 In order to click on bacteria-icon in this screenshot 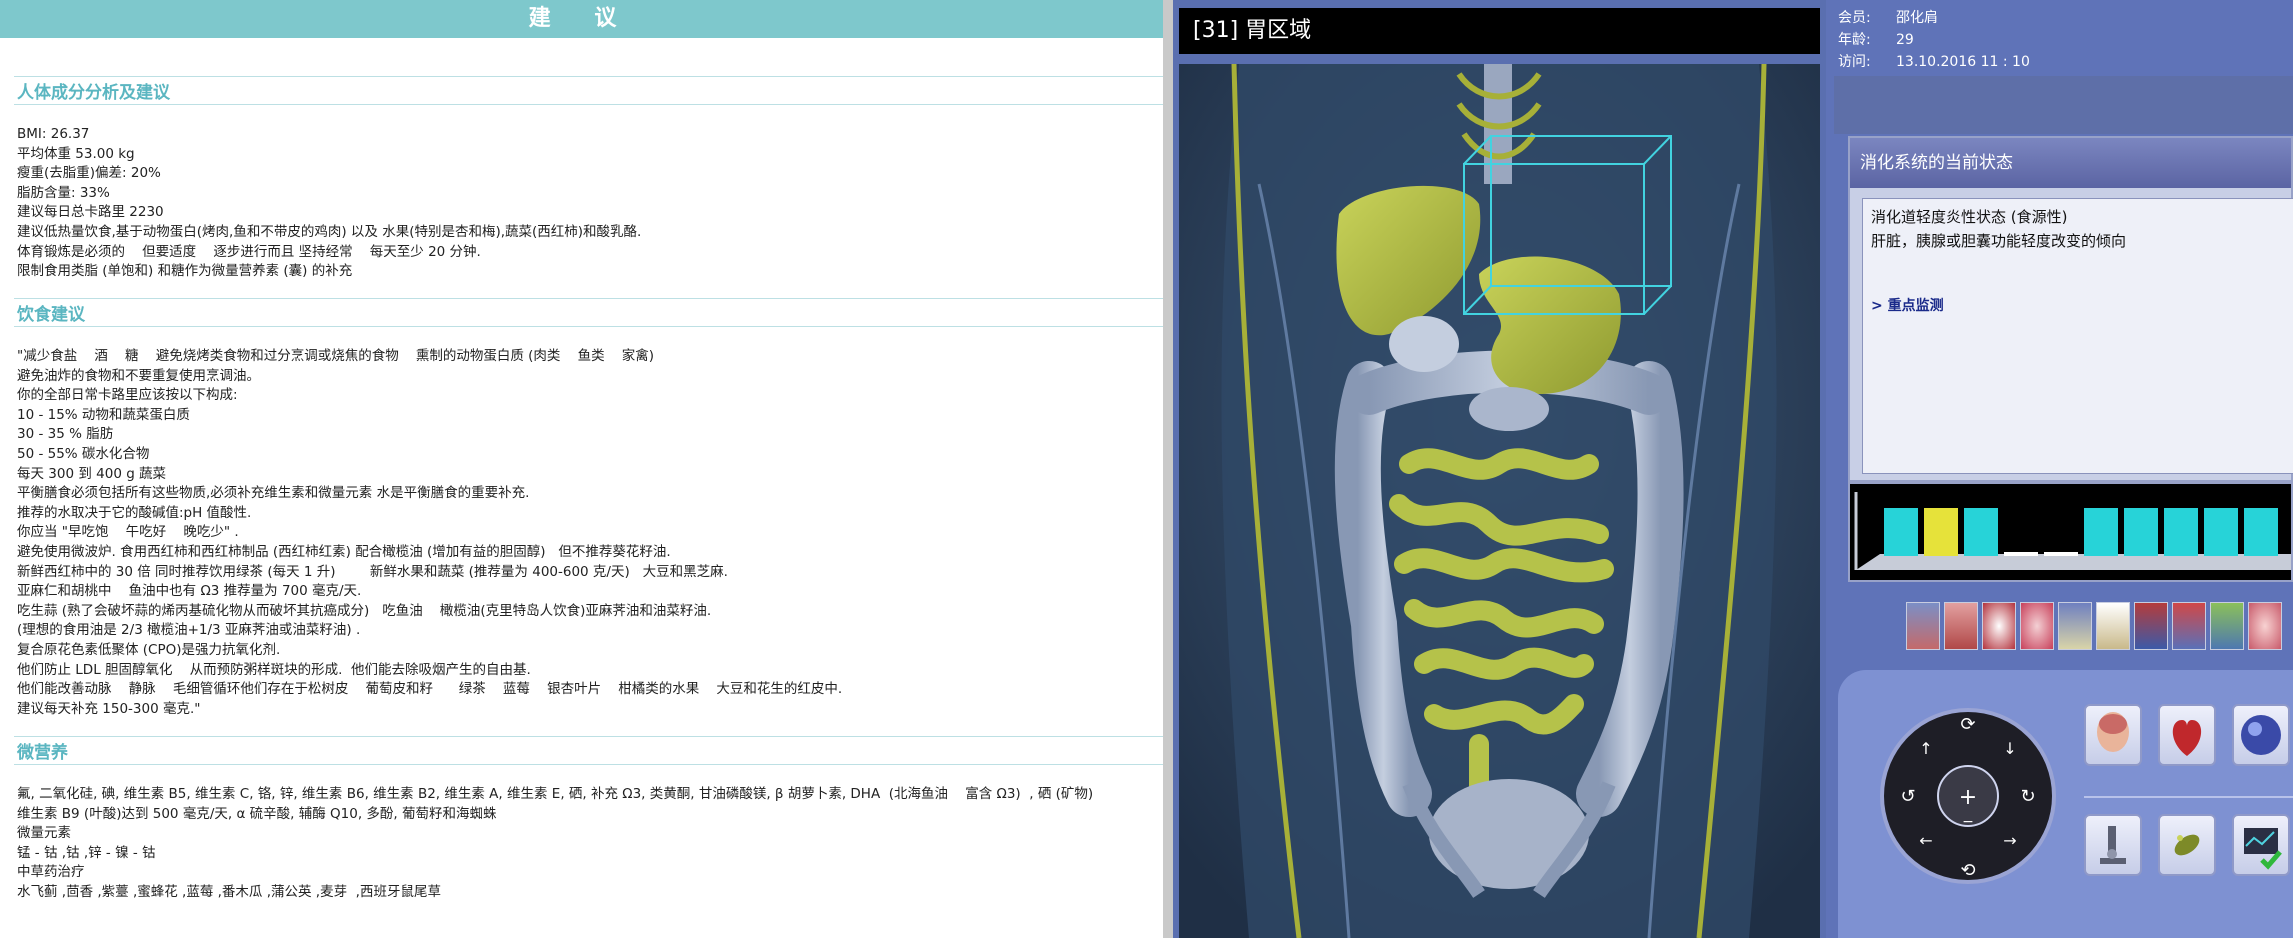, I will do `click(2187, 845)`.